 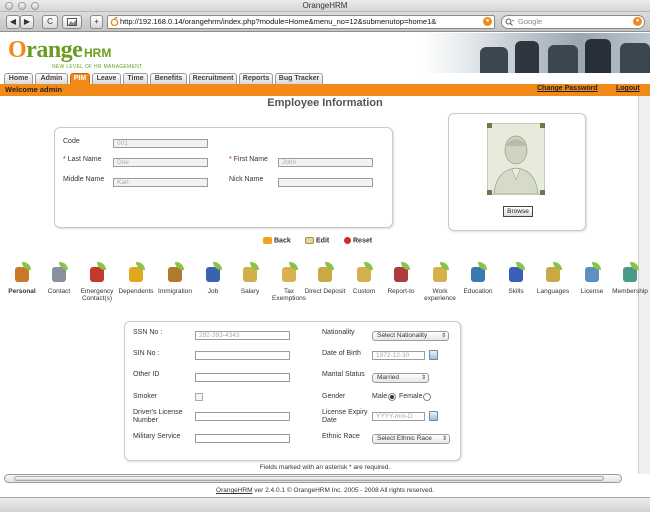 What do you see at coordinates (135, 78) in the screenshot?
I see `tab-time: Time` at bounding box center [135, 78].